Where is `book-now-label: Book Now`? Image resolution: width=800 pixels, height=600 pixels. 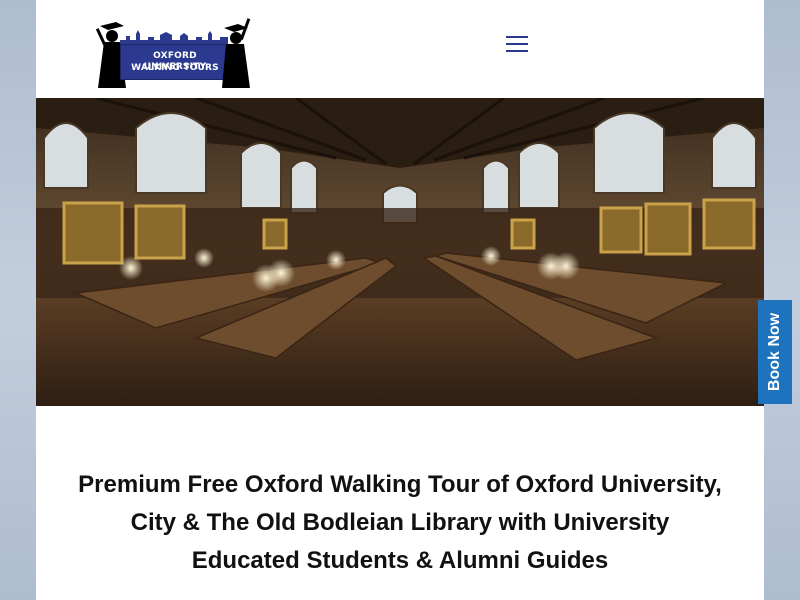
book-now-label: Book Now is located at coordinates (774, 352).